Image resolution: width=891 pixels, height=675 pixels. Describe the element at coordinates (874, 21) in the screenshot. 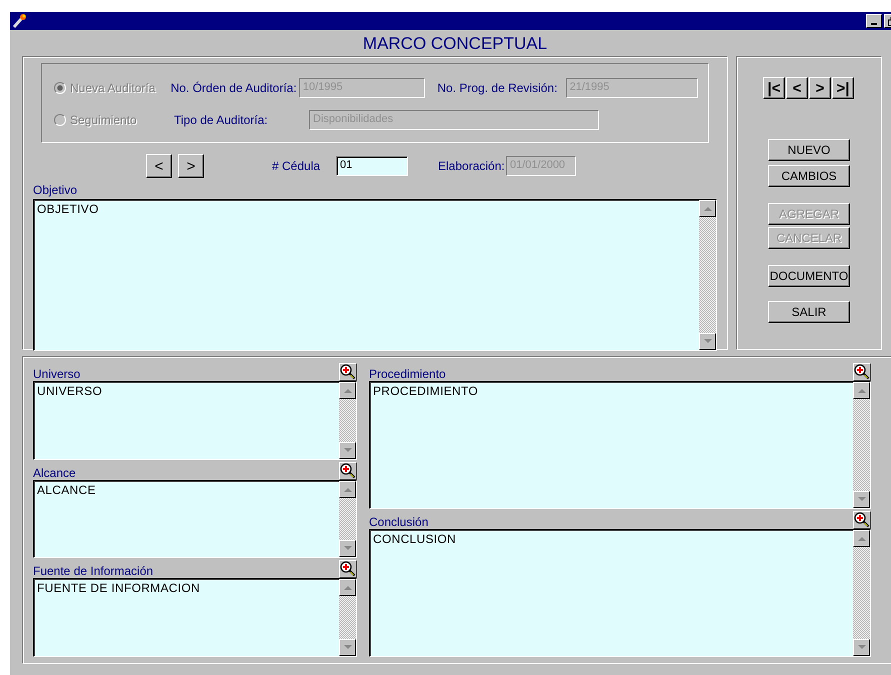

I see `minimize-icon` at that location.